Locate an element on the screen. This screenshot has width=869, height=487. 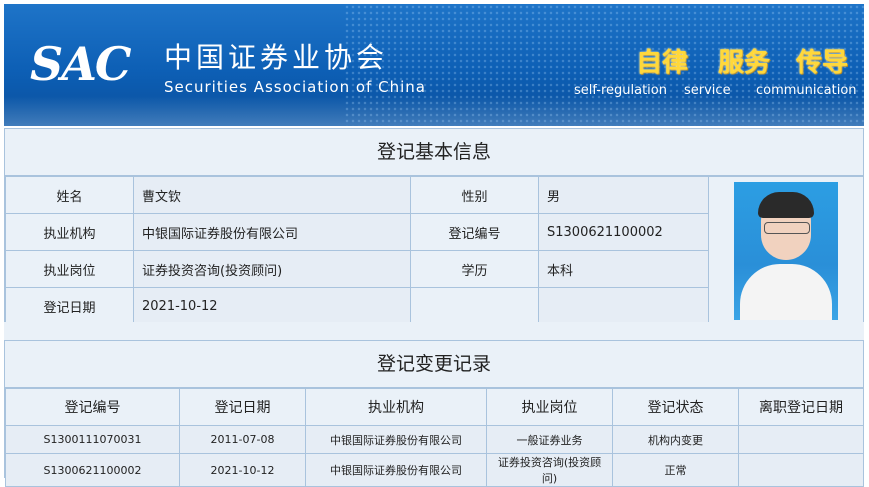
person-photo is located at coordinates (786, 250).